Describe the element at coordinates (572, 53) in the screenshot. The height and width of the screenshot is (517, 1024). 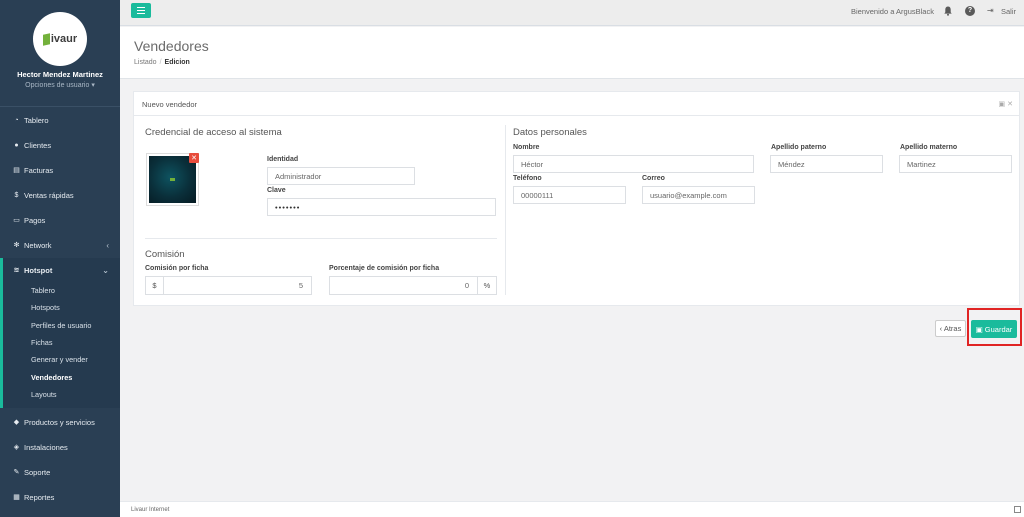
I see `page-header: Vendedores Listado / Edicion` at that location.